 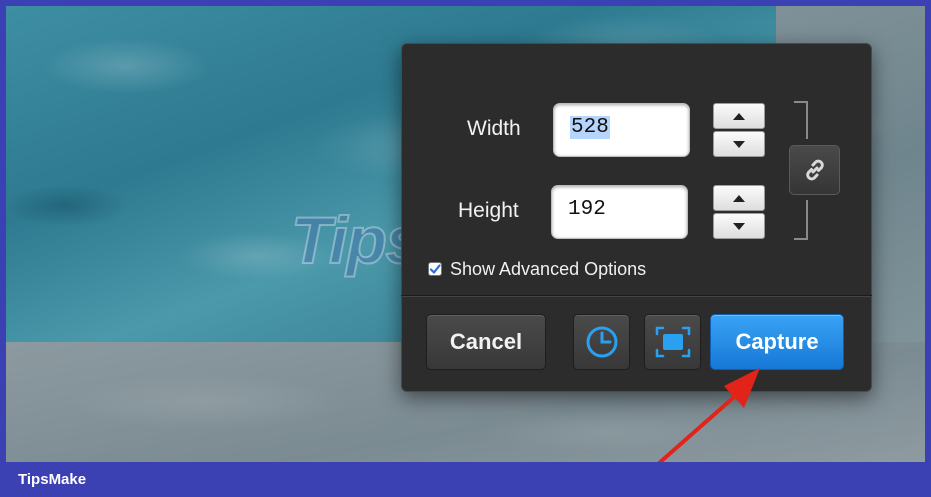 I want to click on checkmark-icon, so click(x=435, y=269).